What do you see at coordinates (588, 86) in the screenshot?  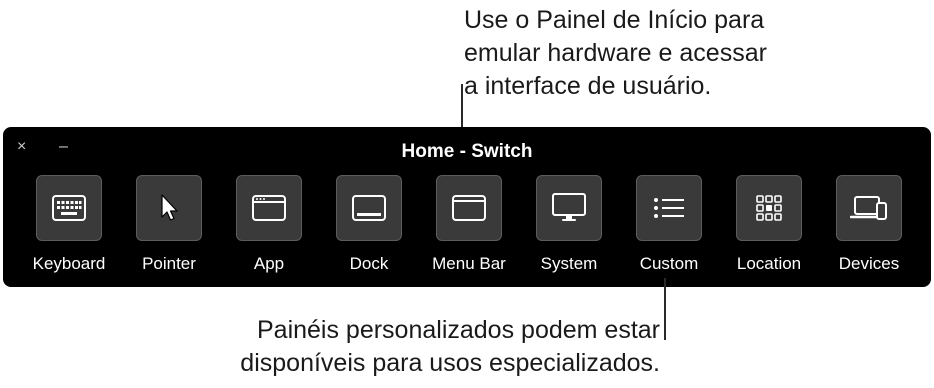 I see `callout-line: a interface de usuário.` at bounding box center [588, 86].